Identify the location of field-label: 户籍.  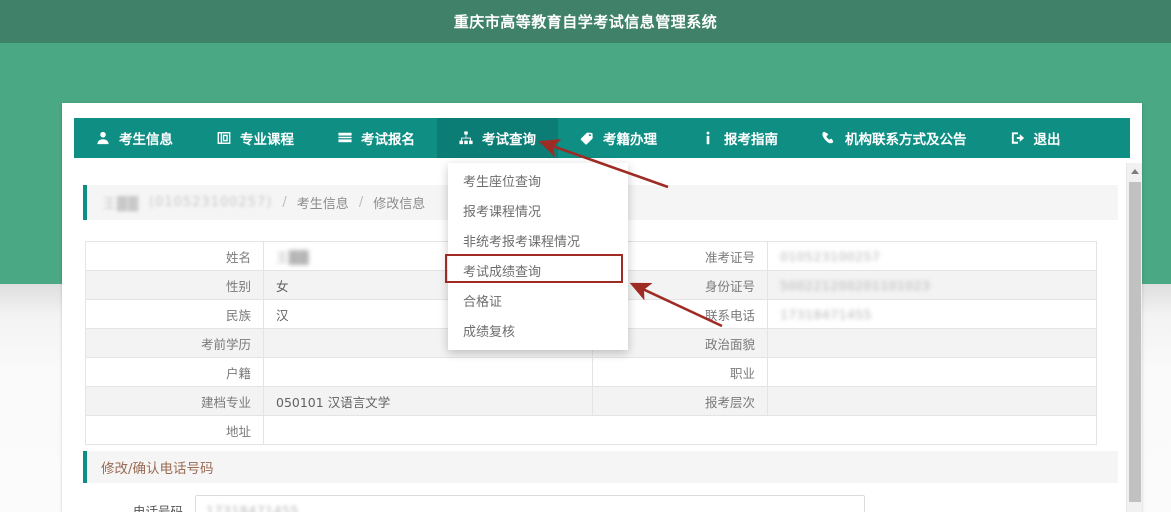
(174, 372).